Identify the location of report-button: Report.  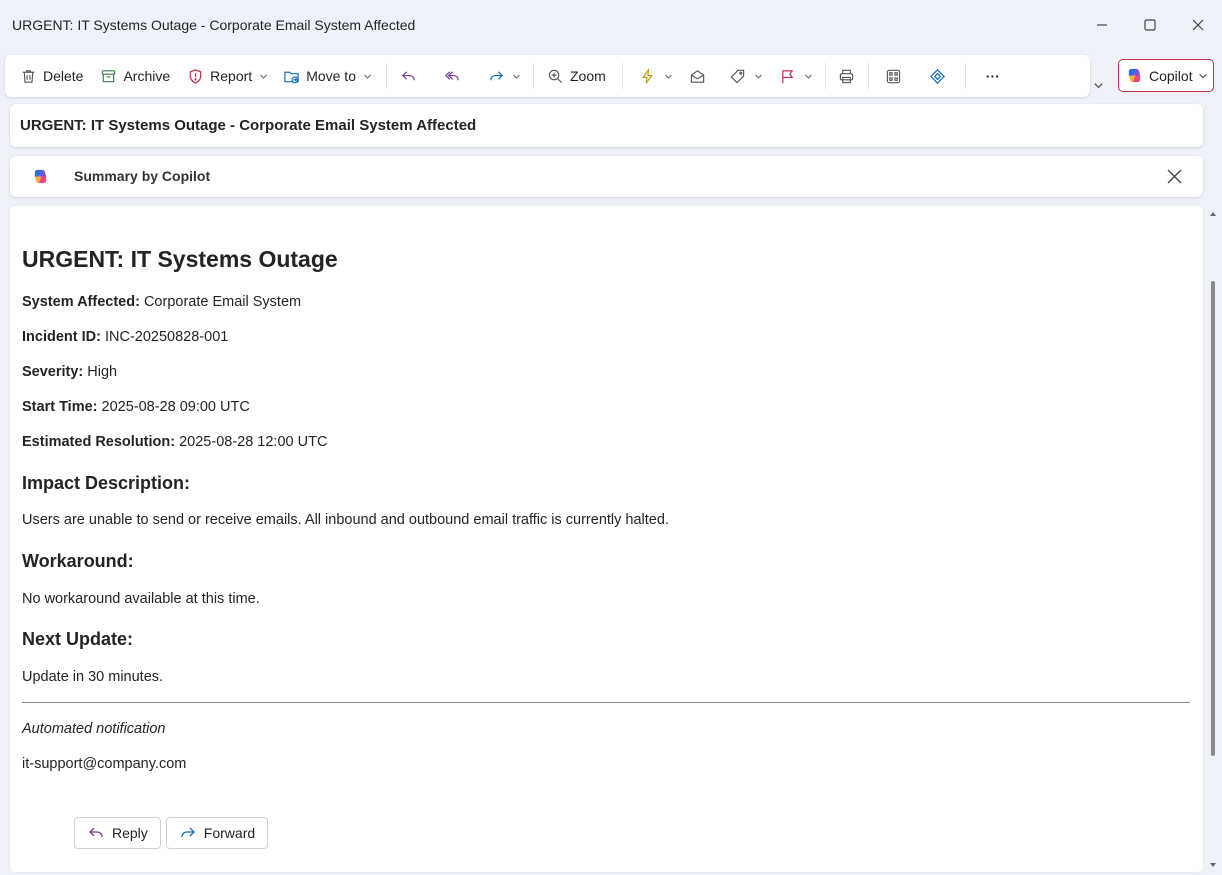
(227, 76).